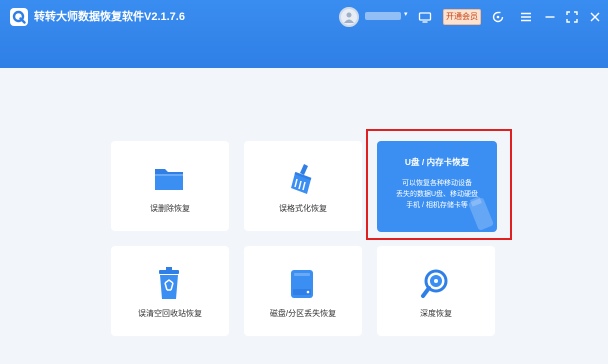 Image resolution: width=608 pixels, height=364 pixels. Describe the element at coordinates (302, 284) in the screenshot. I see `disk-icon` at that location.